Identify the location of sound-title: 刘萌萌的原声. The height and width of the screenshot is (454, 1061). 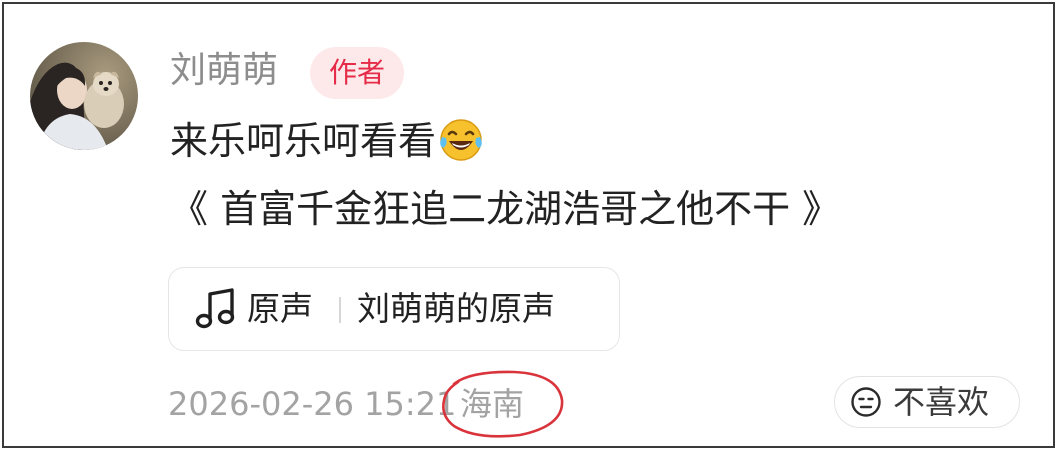
(456, 308).